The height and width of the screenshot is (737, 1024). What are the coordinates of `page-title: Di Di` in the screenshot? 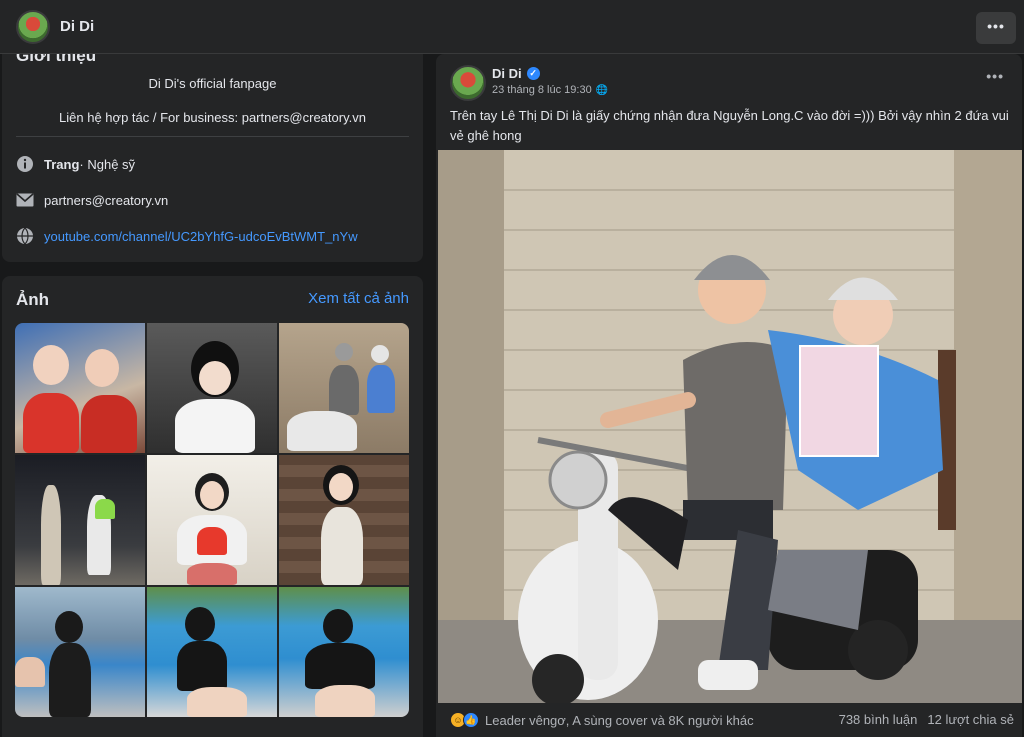 It's located at (77, 26).